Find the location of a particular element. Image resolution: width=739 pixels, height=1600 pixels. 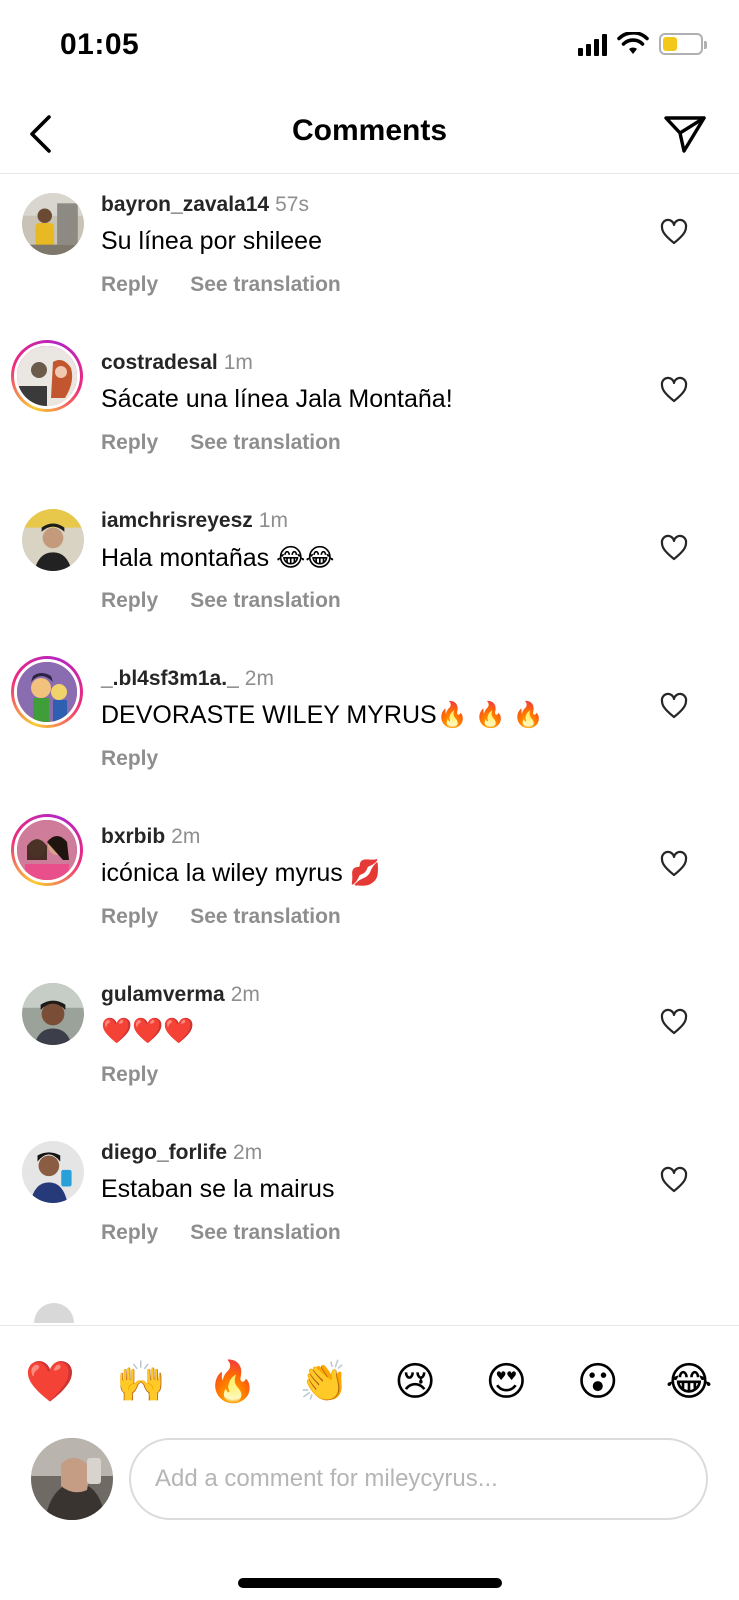

emoji-raised-hands: 🙌 is located at coordinates (141, 1382).